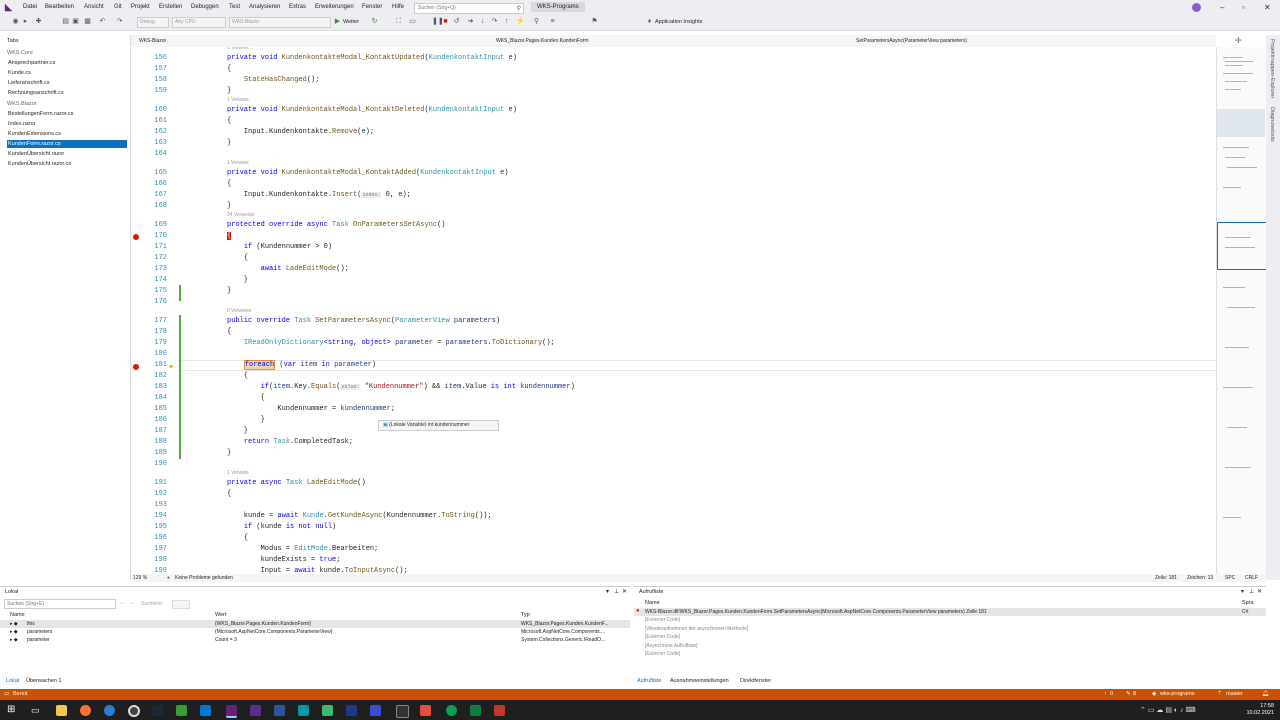  What do you see at coordinates (334, 7) in the screenshot?
I see `menu-erweiterungen: Erweiterungen` at bounding box center [334, 7].